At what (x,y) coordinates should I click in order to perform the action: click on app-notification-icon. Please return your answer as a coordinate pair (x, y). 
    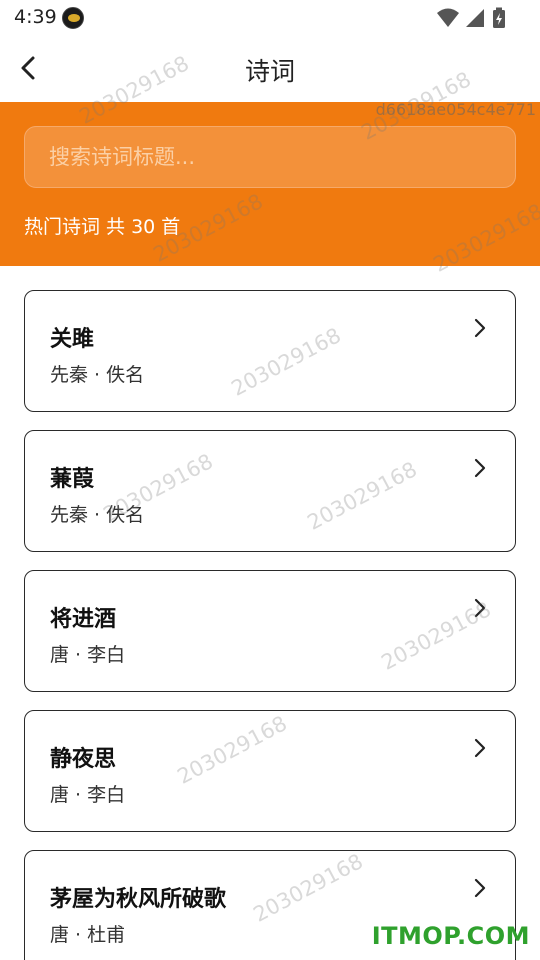
    Looking at the image, I should click on (73, 18).